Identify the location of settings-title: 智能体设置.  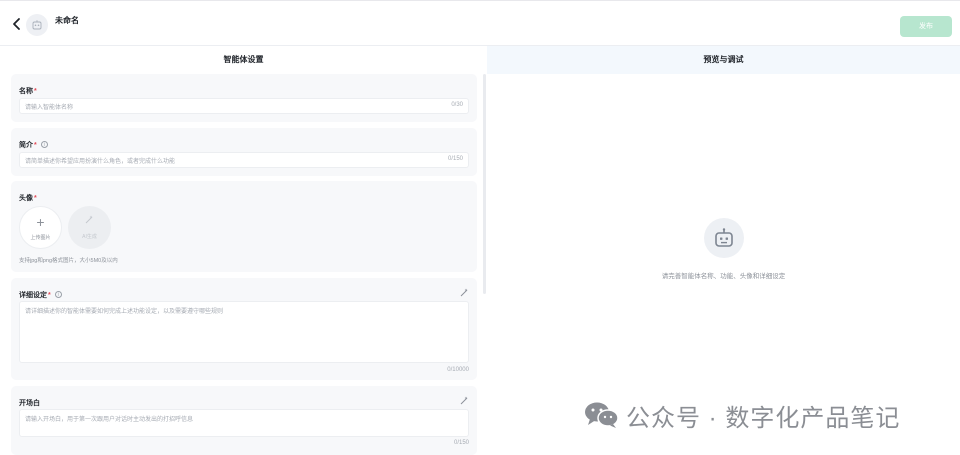
(243, 59).